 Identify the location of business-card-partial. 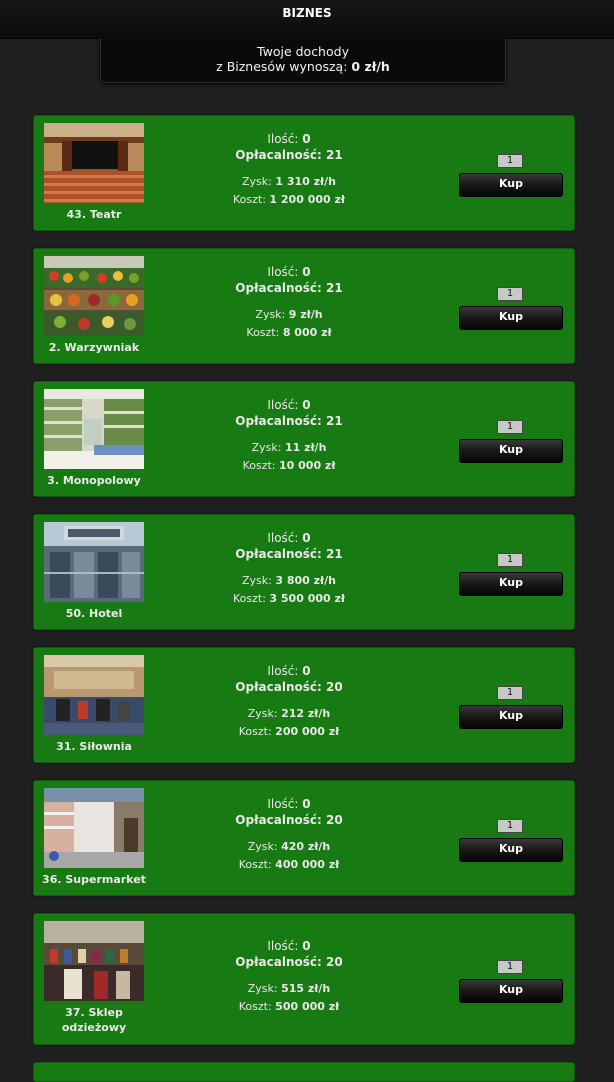
(304, 1072).